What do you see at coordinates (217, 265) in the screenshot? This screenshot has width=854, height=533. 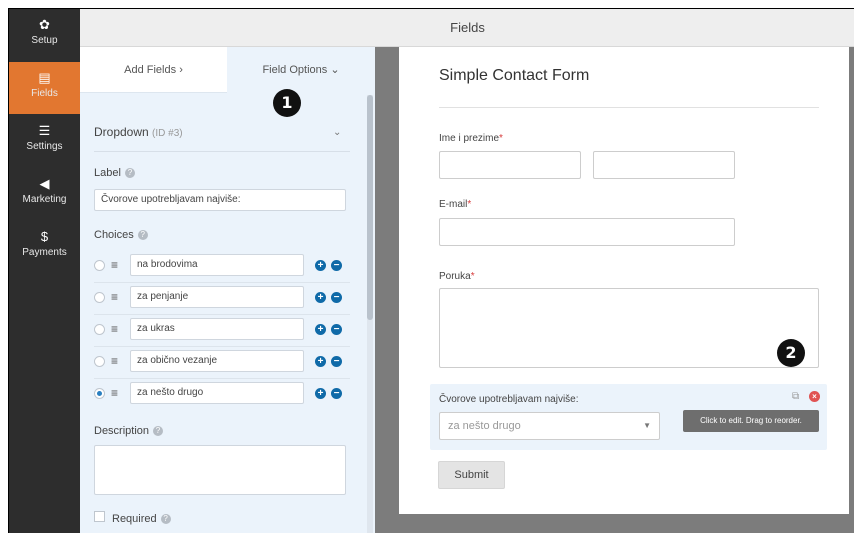 I see `choice-input: na brodovima` at bounding box center [217, 265].